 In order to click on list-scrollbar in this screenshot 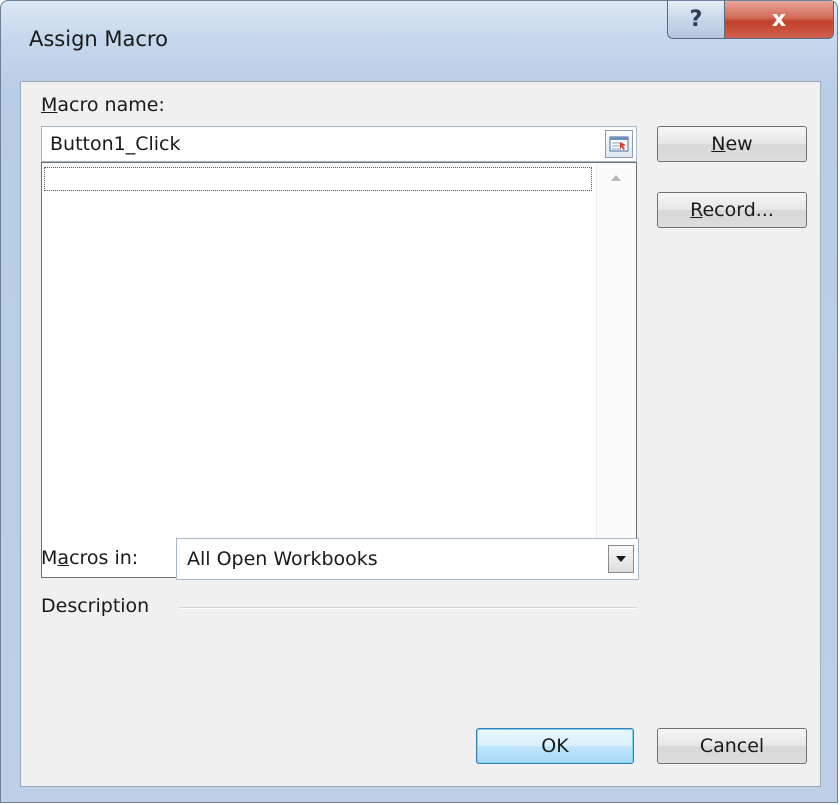, I will do `click(616, 370)`.